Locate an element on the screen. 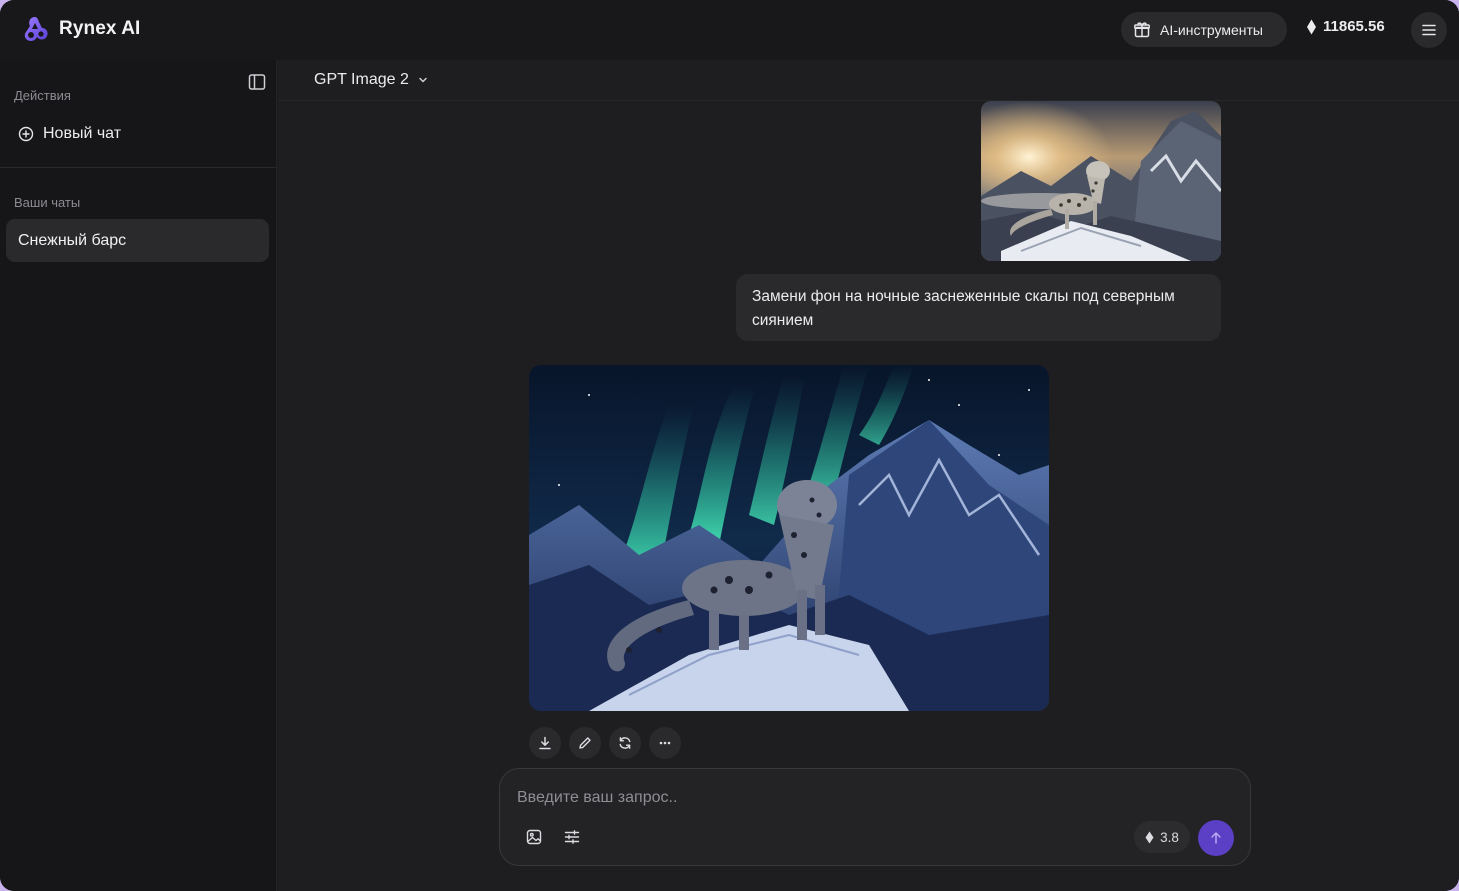 This screenshot has height=891, width=1459. settings-sliders-button is located at coordinates (572, 837).